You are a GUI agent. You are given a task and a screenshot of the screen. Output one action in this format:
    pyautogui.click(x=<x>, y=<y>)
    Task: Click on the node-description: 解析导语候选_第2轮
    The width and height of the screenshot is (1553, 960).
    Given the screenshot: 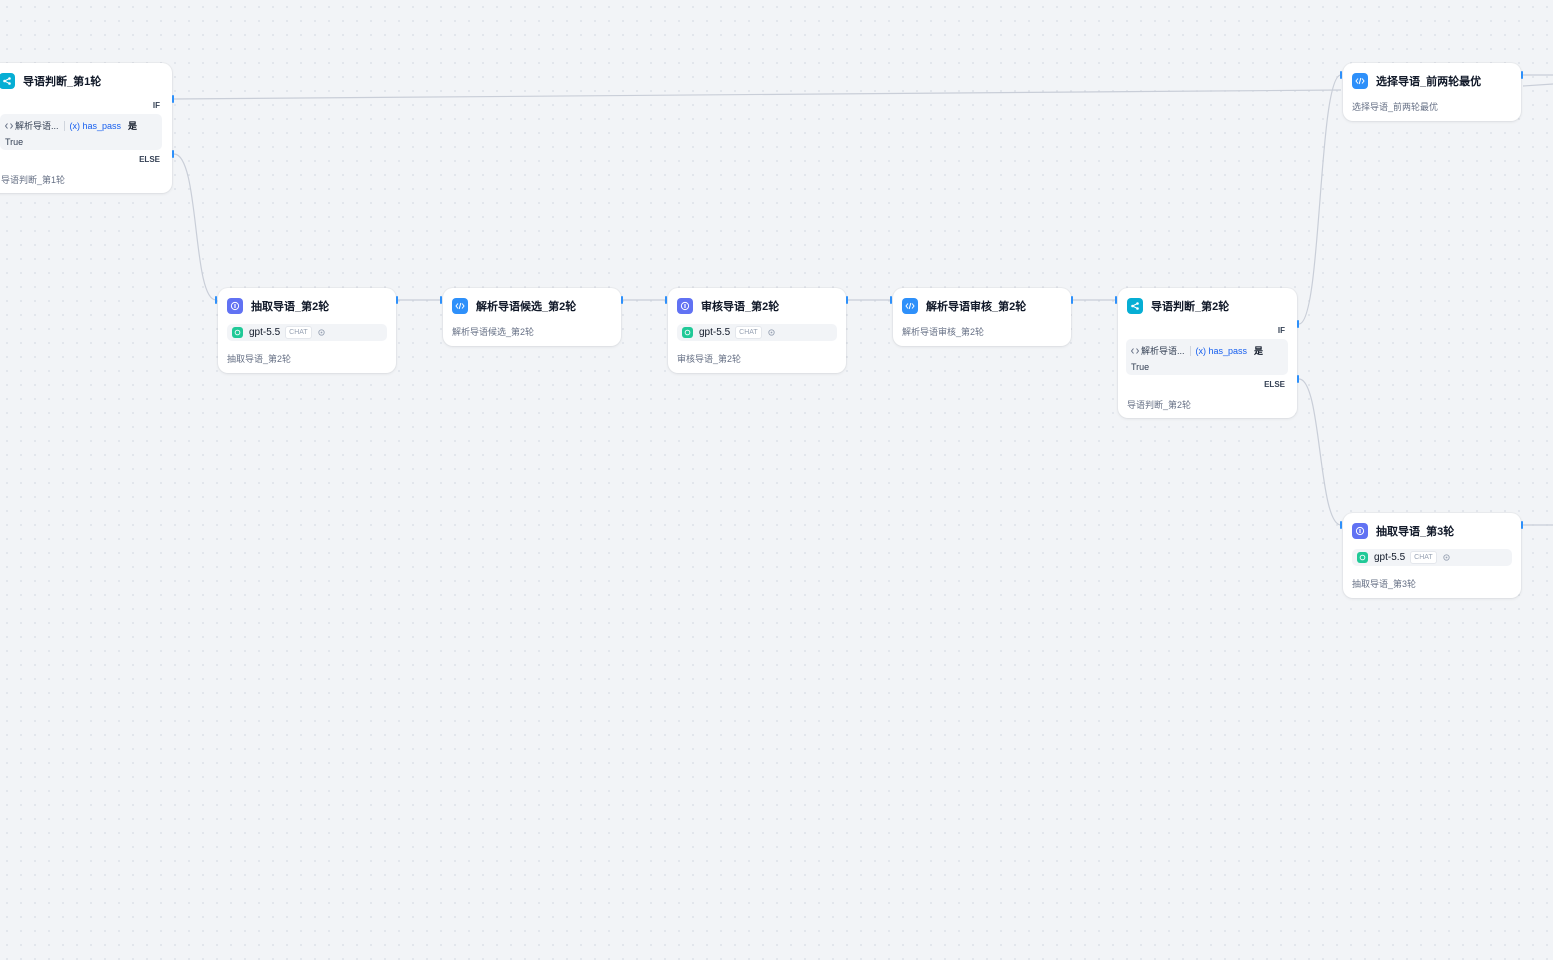 What is the action you would take?
    pyautogui.click(x=493, y=332)
    